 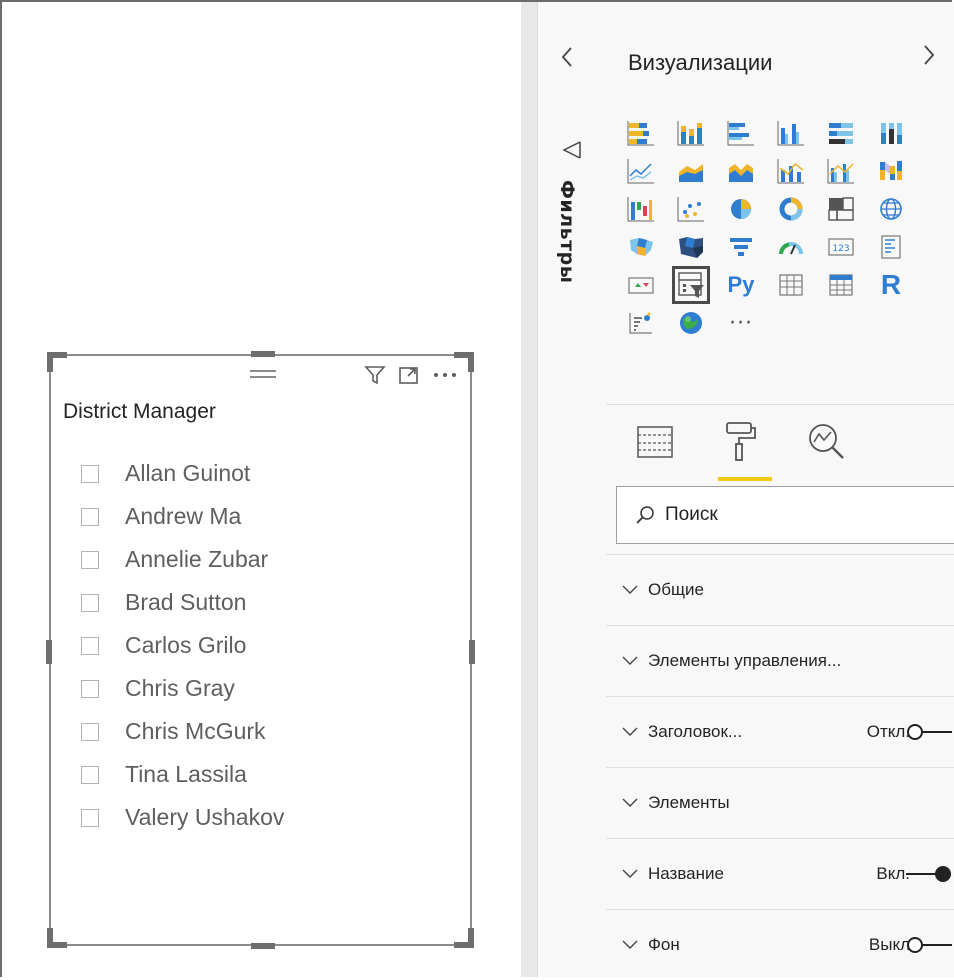 I want to click on slicer-item-label: Tina Lassila, so click(x=186, y=774).